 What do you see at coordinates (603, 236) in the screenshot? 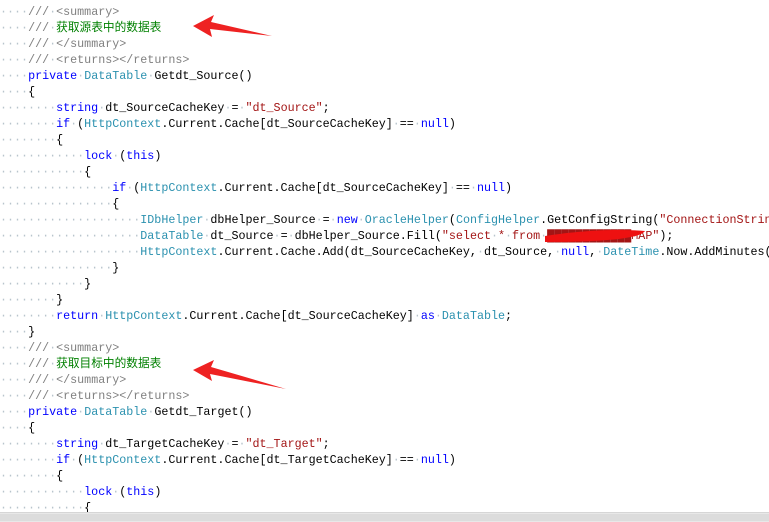
I see `code-text-fragment: ████████████MAP"` at bounding box center [603, 236].